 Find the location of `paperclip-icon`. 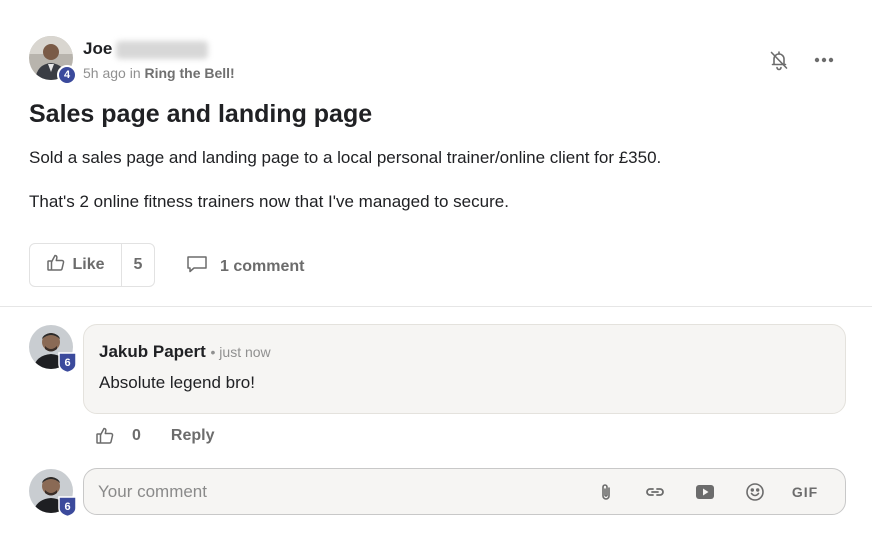

paperclip-icon is located at coordinates (606, 492).